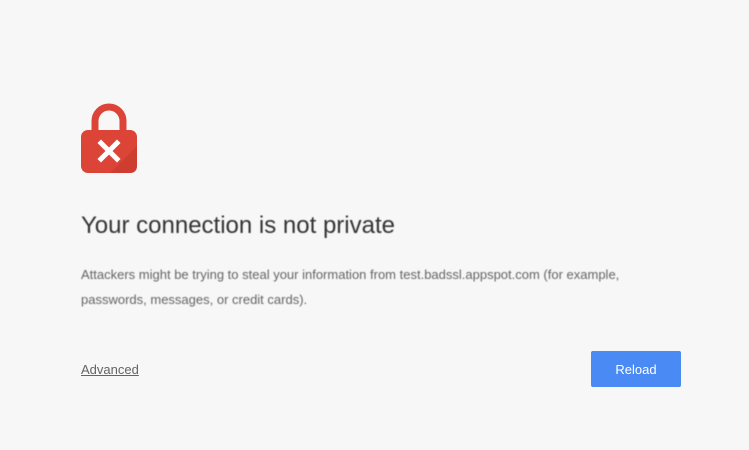 The height and width of the screenshot is (450, 749). Describe the element at coordinates (238, 225) in the screenshot. I see `page-title: Your connection is not private` at that location.